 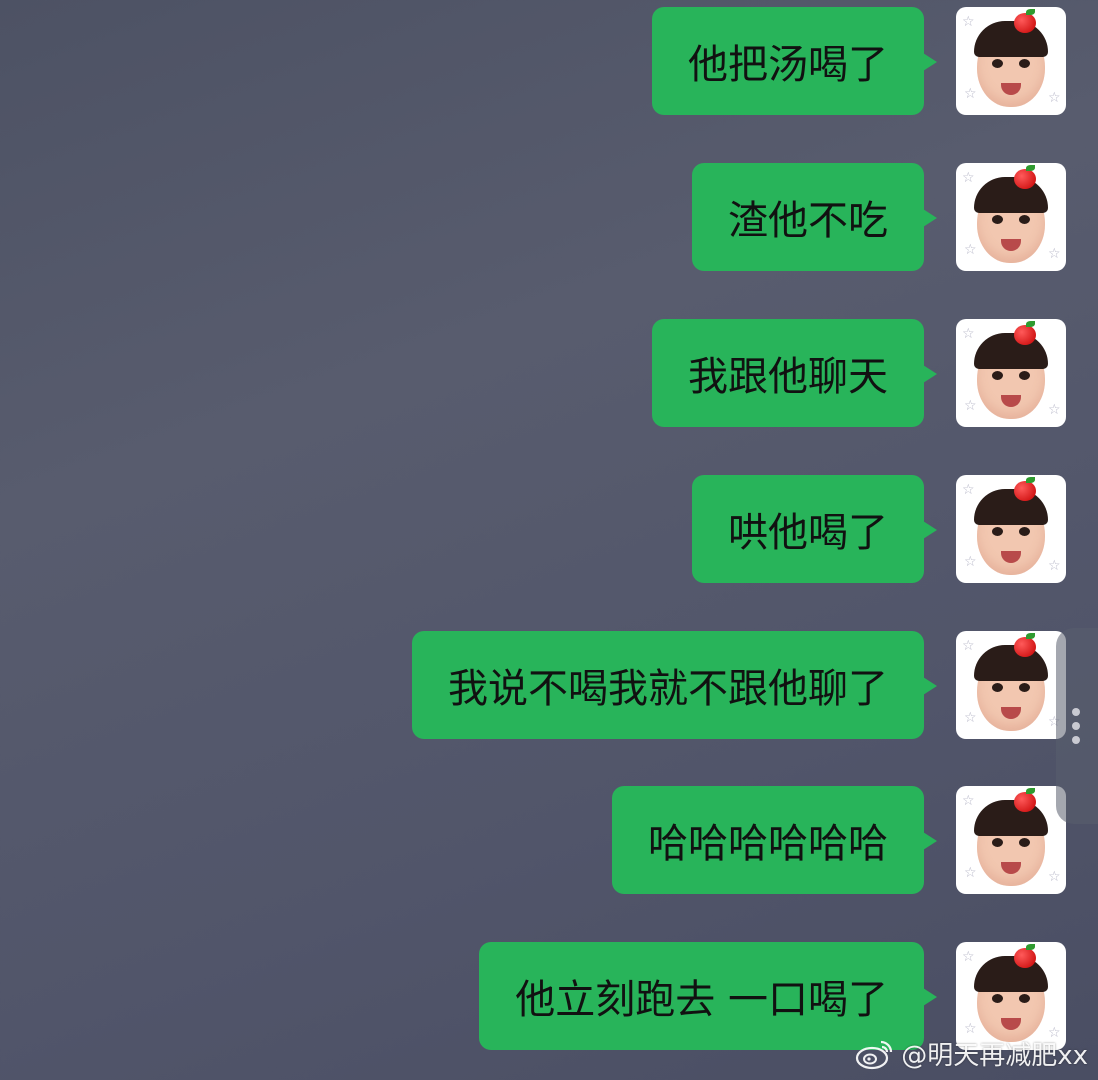 What do you see at coordinates (814, 529) in the screenshot?
I see `message-bubble: 哄他喝了` at bounding box center [814, 529].